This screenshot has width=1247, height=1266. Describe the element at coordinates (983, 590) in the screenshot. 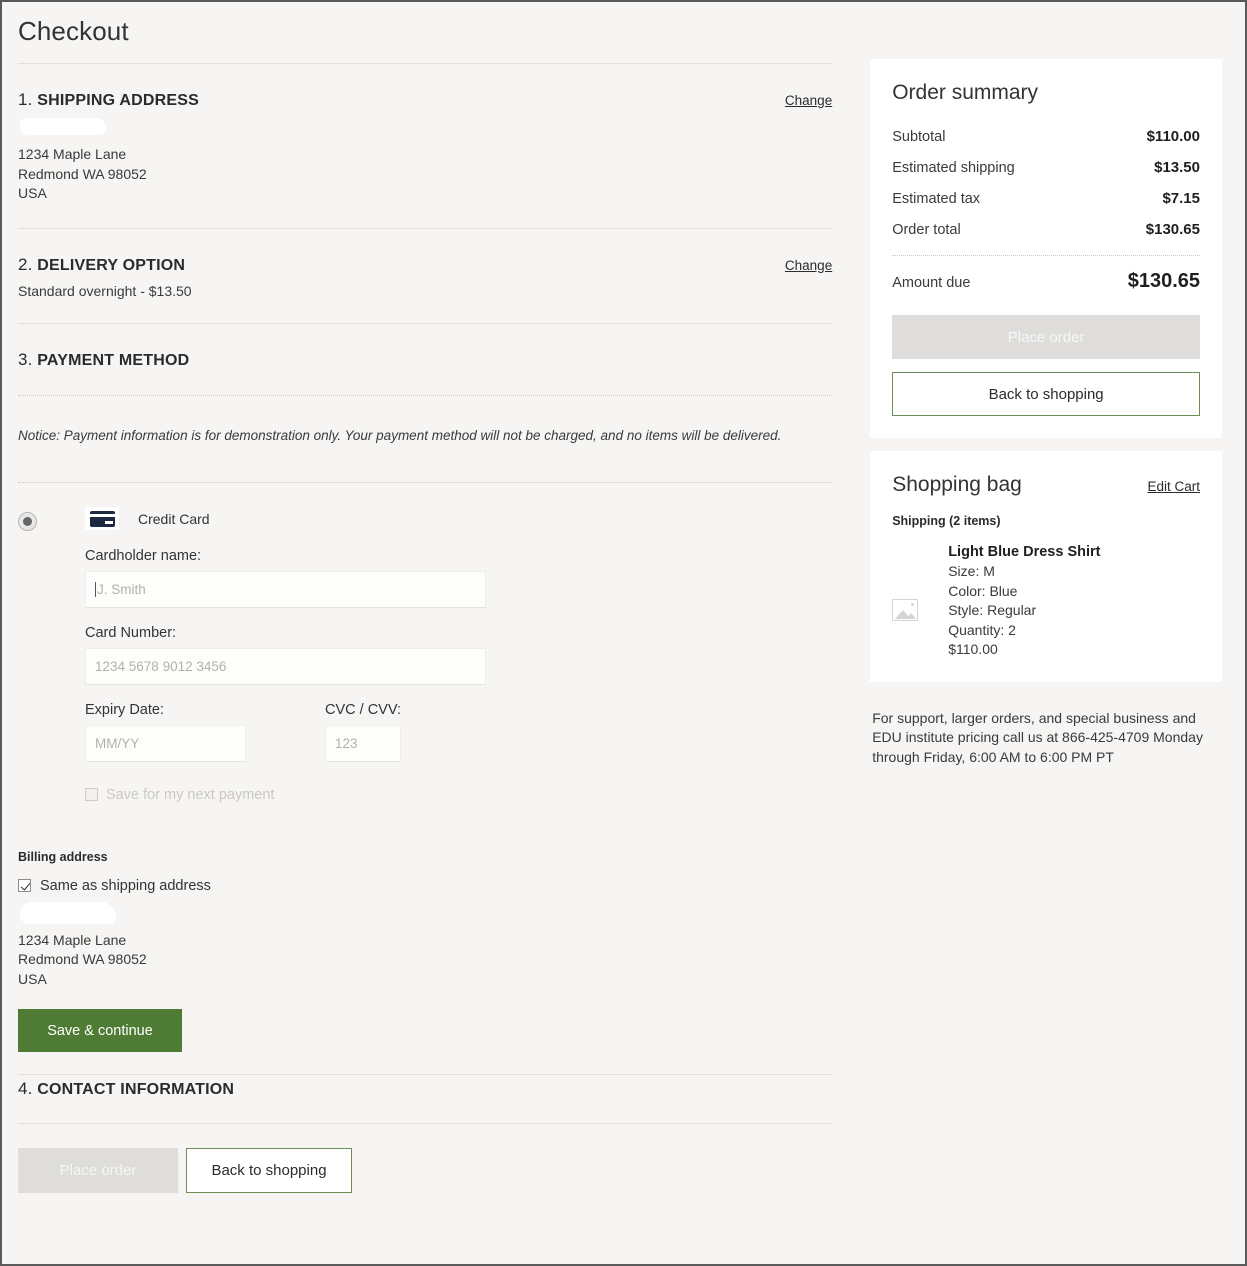

I see `bag-item-color: Color: Blue` at that location.